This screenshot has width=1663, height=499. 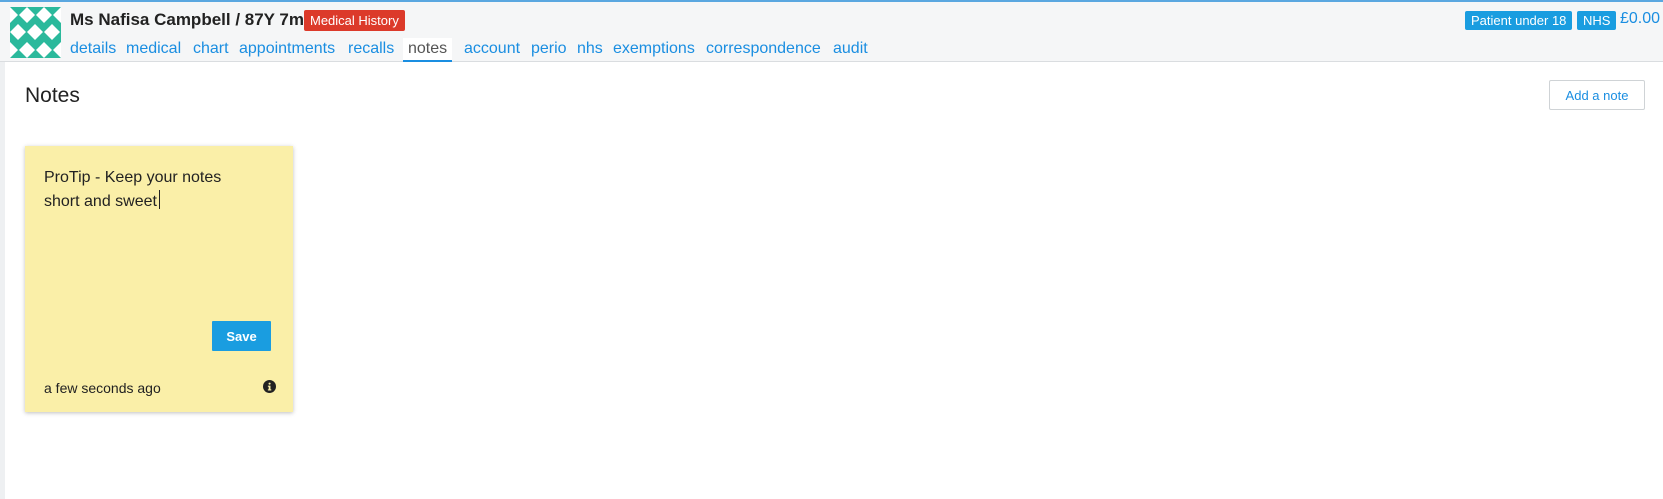 What do you see at coordinates (133, 177) in the screenshot?
I see `note-text-line: ProTip - Keep your notes` at bounding box center [133, 177].